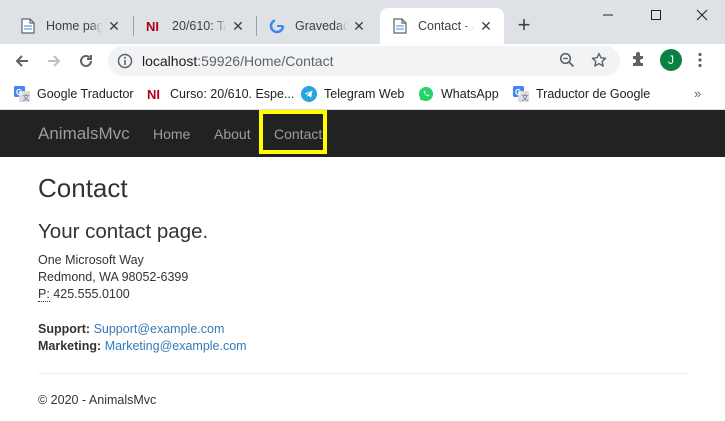  Describe the element at coordinates (83, 188) in the screenshot. I see `page-title: Contact` at that location.